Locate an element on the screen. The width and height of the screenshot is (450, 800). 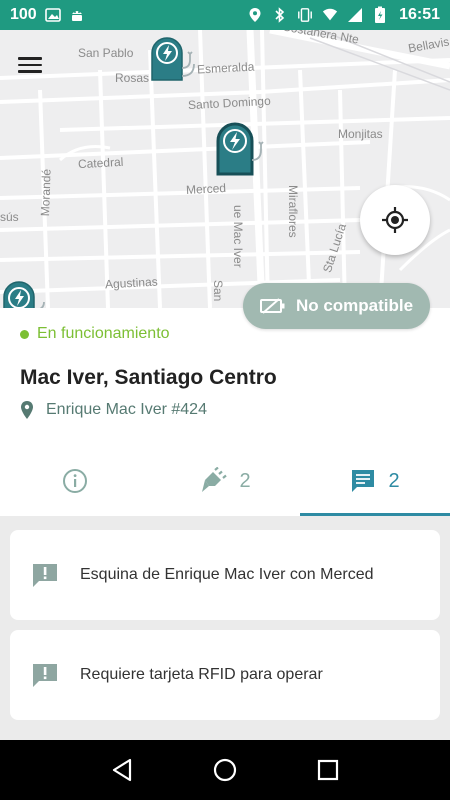
tab-info is located at coordinates (75, 481).